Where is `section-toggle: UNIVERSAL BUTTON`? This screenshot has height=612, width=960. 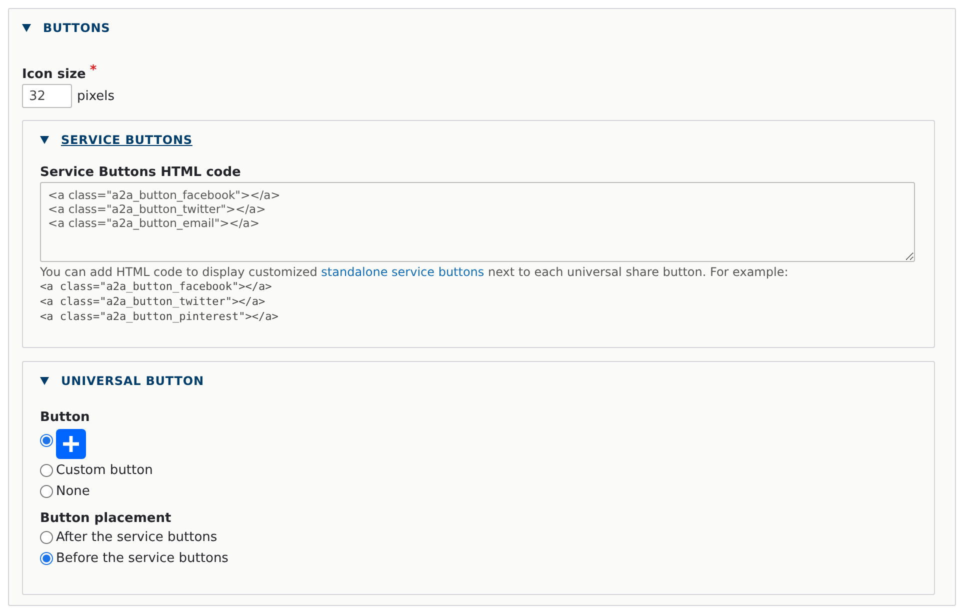
section-toggle: UNIVERSAL BUTTON is located at coordinates (132, 381).